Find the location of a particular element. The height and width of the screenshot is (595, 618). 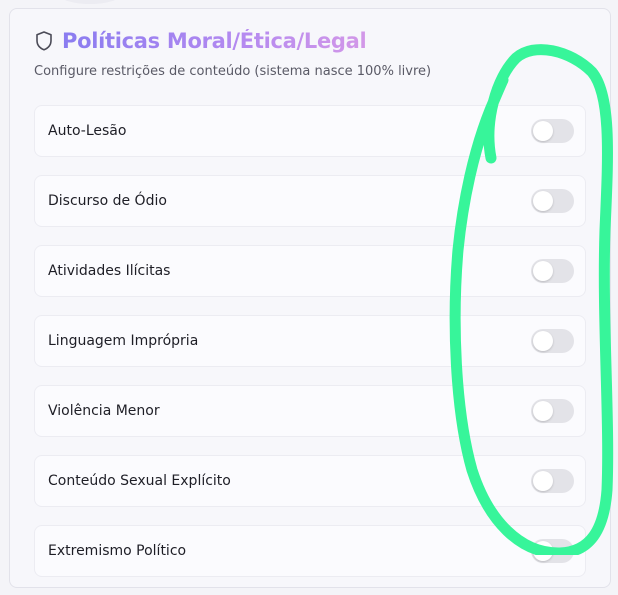

policy-row: Auto-Lesão is located at coordinates (310, 131).